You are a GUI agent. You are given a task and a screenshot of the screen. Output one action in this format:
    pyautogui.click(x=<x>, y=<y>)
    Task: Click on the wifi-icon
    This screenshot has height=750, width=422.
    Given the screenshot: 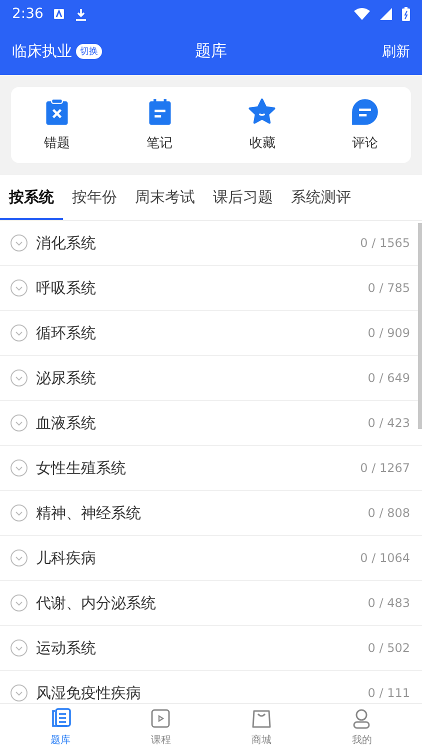 What is the action you would take?
    pyautogui.click(x=362, y=14)
    